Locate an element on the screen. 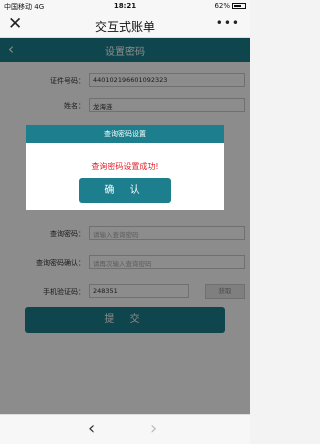  success-dialog: 查询密码设置 查询密码设置成功! 确 认 is located at coordinates (125, 167).